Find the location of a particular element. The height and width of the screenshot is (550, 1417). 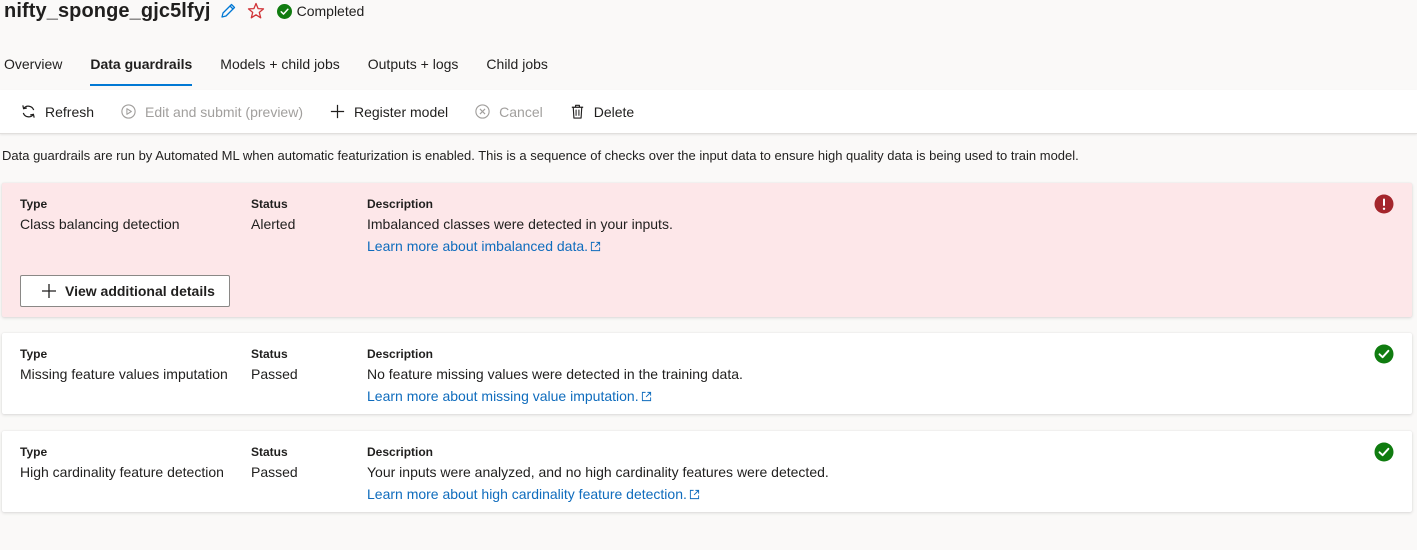

trash-icon is located at coordinates (577, 111).